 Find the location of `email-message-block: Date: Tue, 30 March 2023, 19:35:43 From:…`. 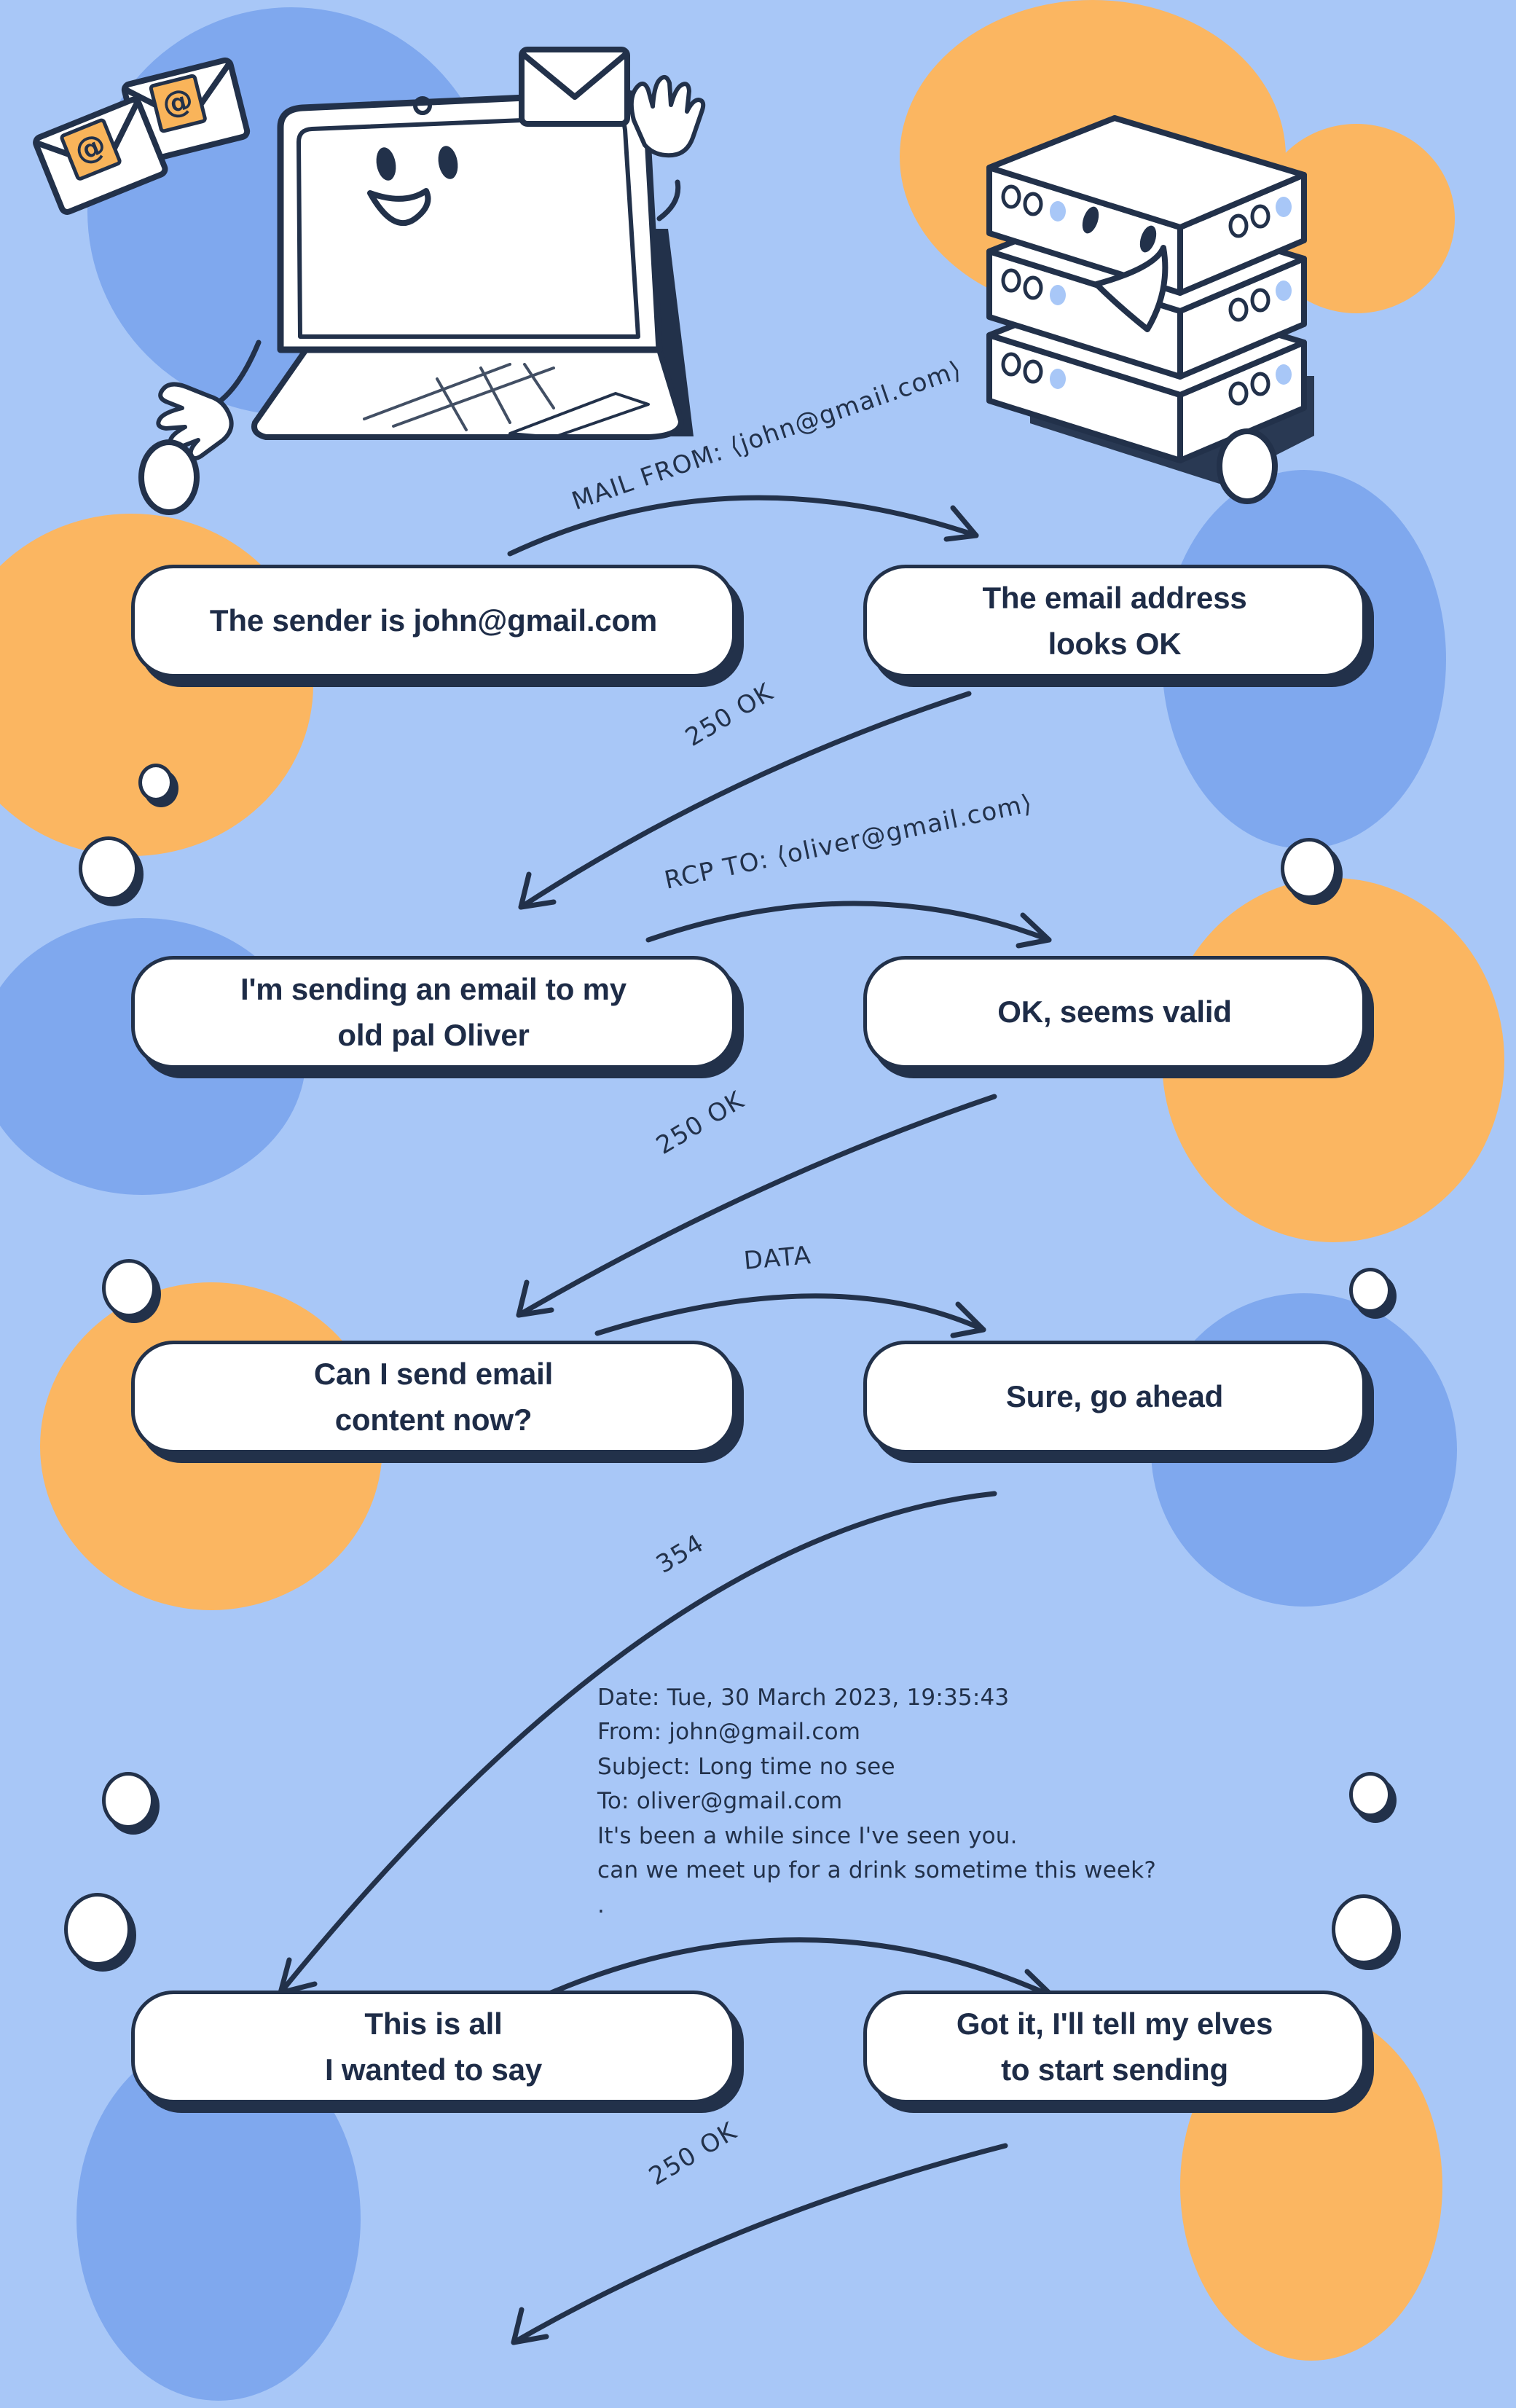

email-message-block: Date: Tue, 30 March 2023, 19:35:43 From:… is located at coordinates (900, 1802).